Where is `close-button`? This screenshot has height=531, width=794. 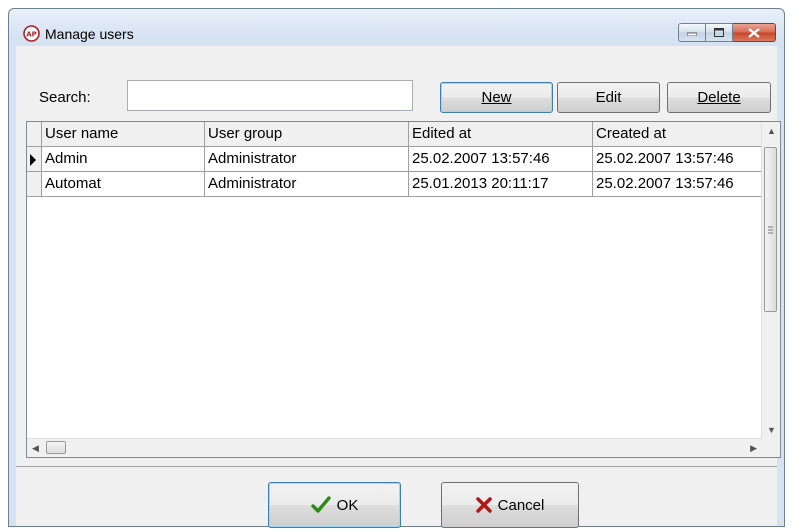 close-button is located at coordinates (754, 32).